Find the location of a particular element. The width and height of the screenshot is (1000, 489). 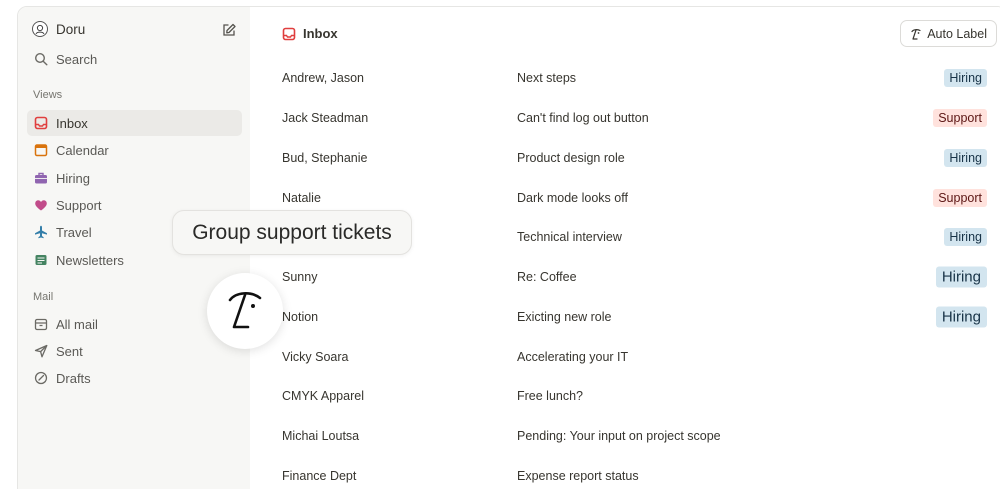

tooltip-text: Group support tickets is located at coordinates (292, 232).